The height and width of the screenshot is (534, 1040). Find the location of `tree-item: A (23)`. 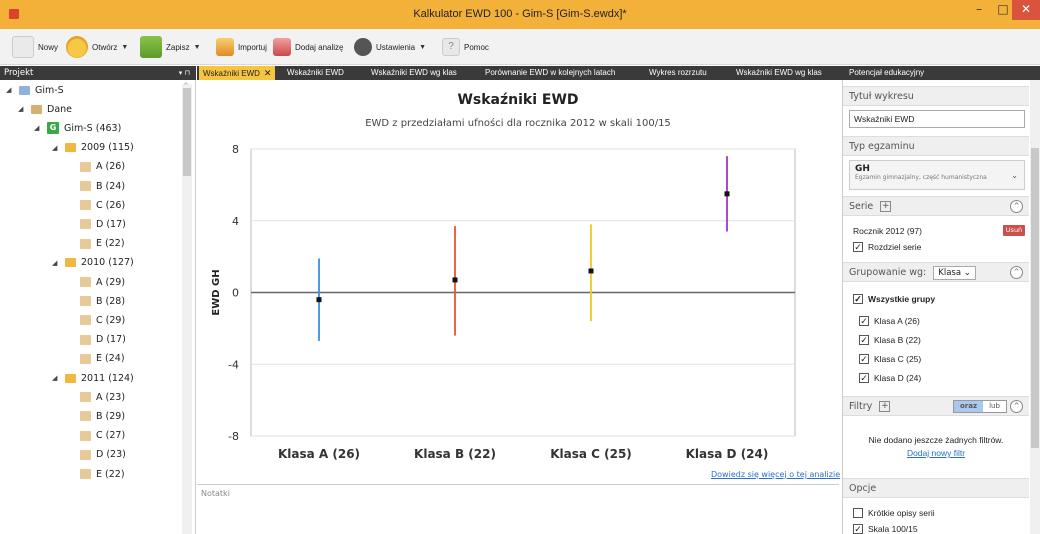

tree-item: A (23) is located at coordinates (102, 397).